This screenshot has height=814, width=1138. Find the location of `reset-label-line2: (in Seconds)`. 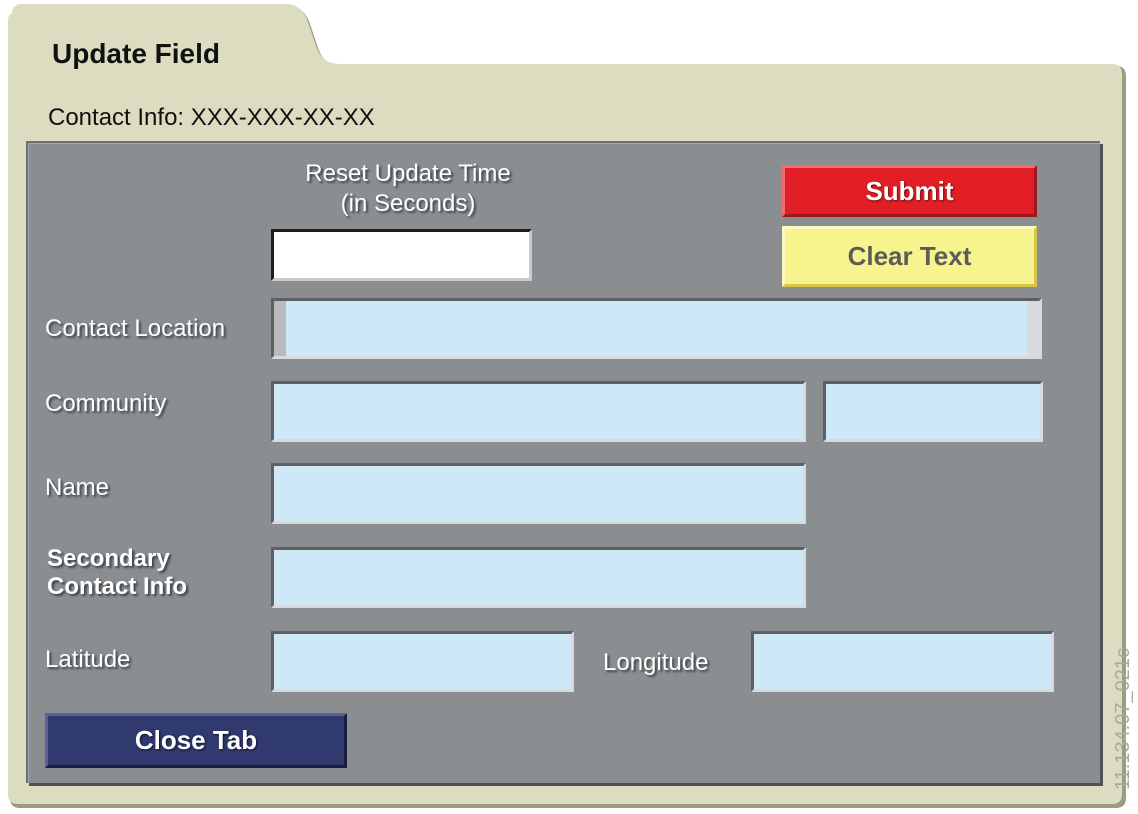

reset-label-line2: (in Seconds) is located at coordinates (408, 203).